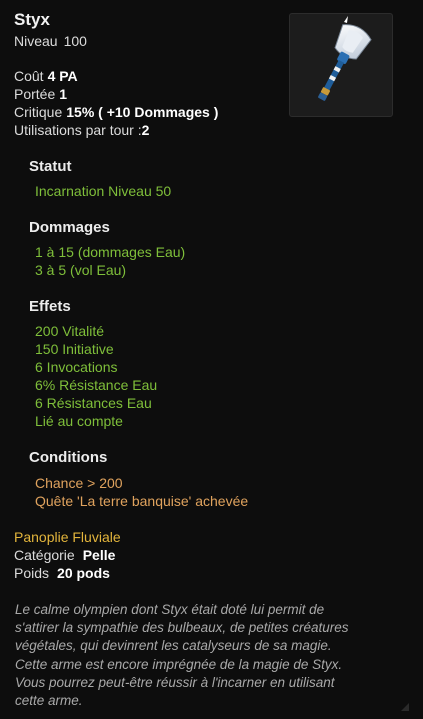 This screenshot has height=719, width=423. I want to click on stat-critical: Critique 15% ( +10 Dommages ), so click(116, 112).